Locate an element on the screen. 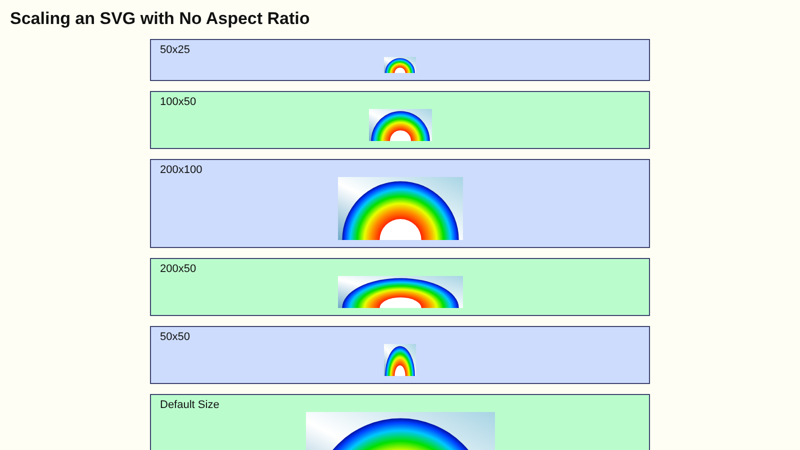 Image resolution: width=800 pixels, height=450 pixels. panel-label: Default Size is located at coordinates (190, 405).